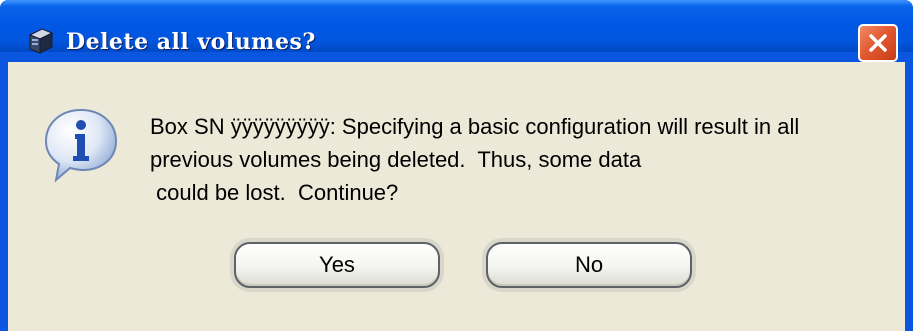 This screenshot has width=913, height=331. I want to click on close-icon, so click(878, 43).